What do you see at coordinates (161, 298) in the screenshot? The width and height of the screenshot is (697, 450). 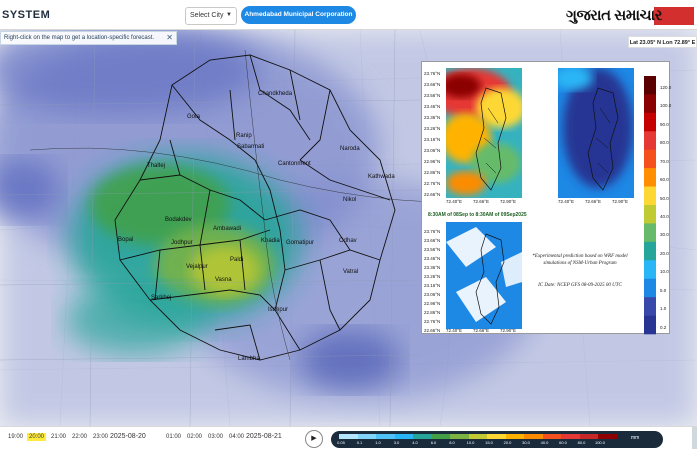 I see `place-label: Sarkhej` at bounding box center [161, 298].